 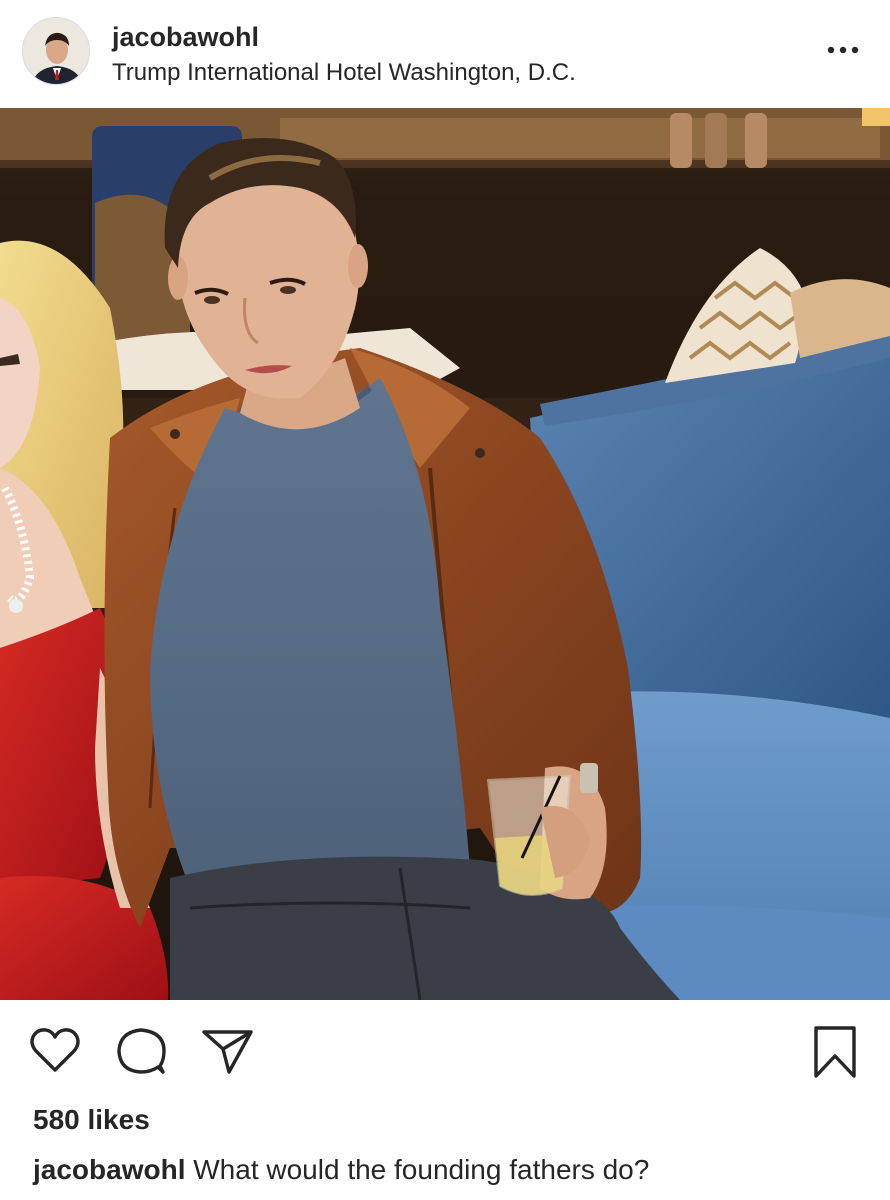 I want to click on bookmark-outline-icon, so click(x=835, y=1052).